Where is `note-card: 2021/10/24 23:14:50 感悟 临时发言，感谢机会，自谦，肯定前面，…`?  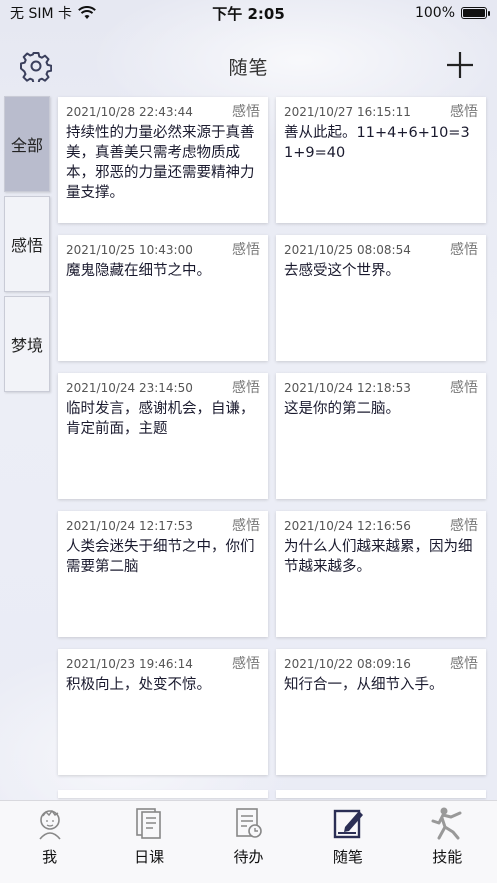 note-card: 2021/10/24 23:14:50 感悟 临时发言，感谢机会，自谦，肯定前面，… is located at coordinates (163, 436).